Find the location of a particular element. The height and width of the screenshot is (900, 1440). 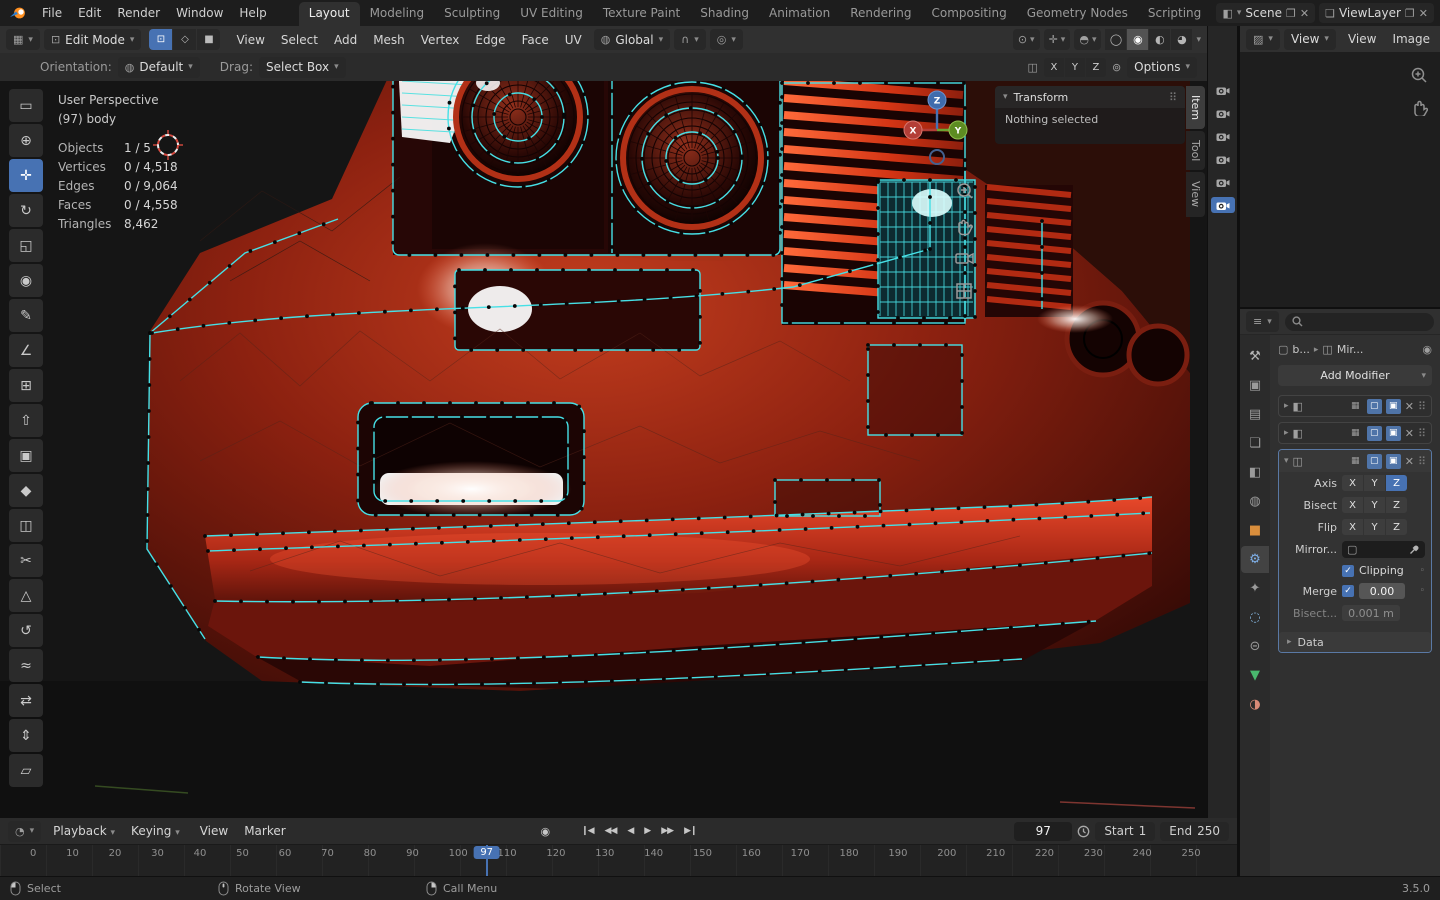

tool-button-shrink-fatten: ⇕ is located at coordinates (26, 735).